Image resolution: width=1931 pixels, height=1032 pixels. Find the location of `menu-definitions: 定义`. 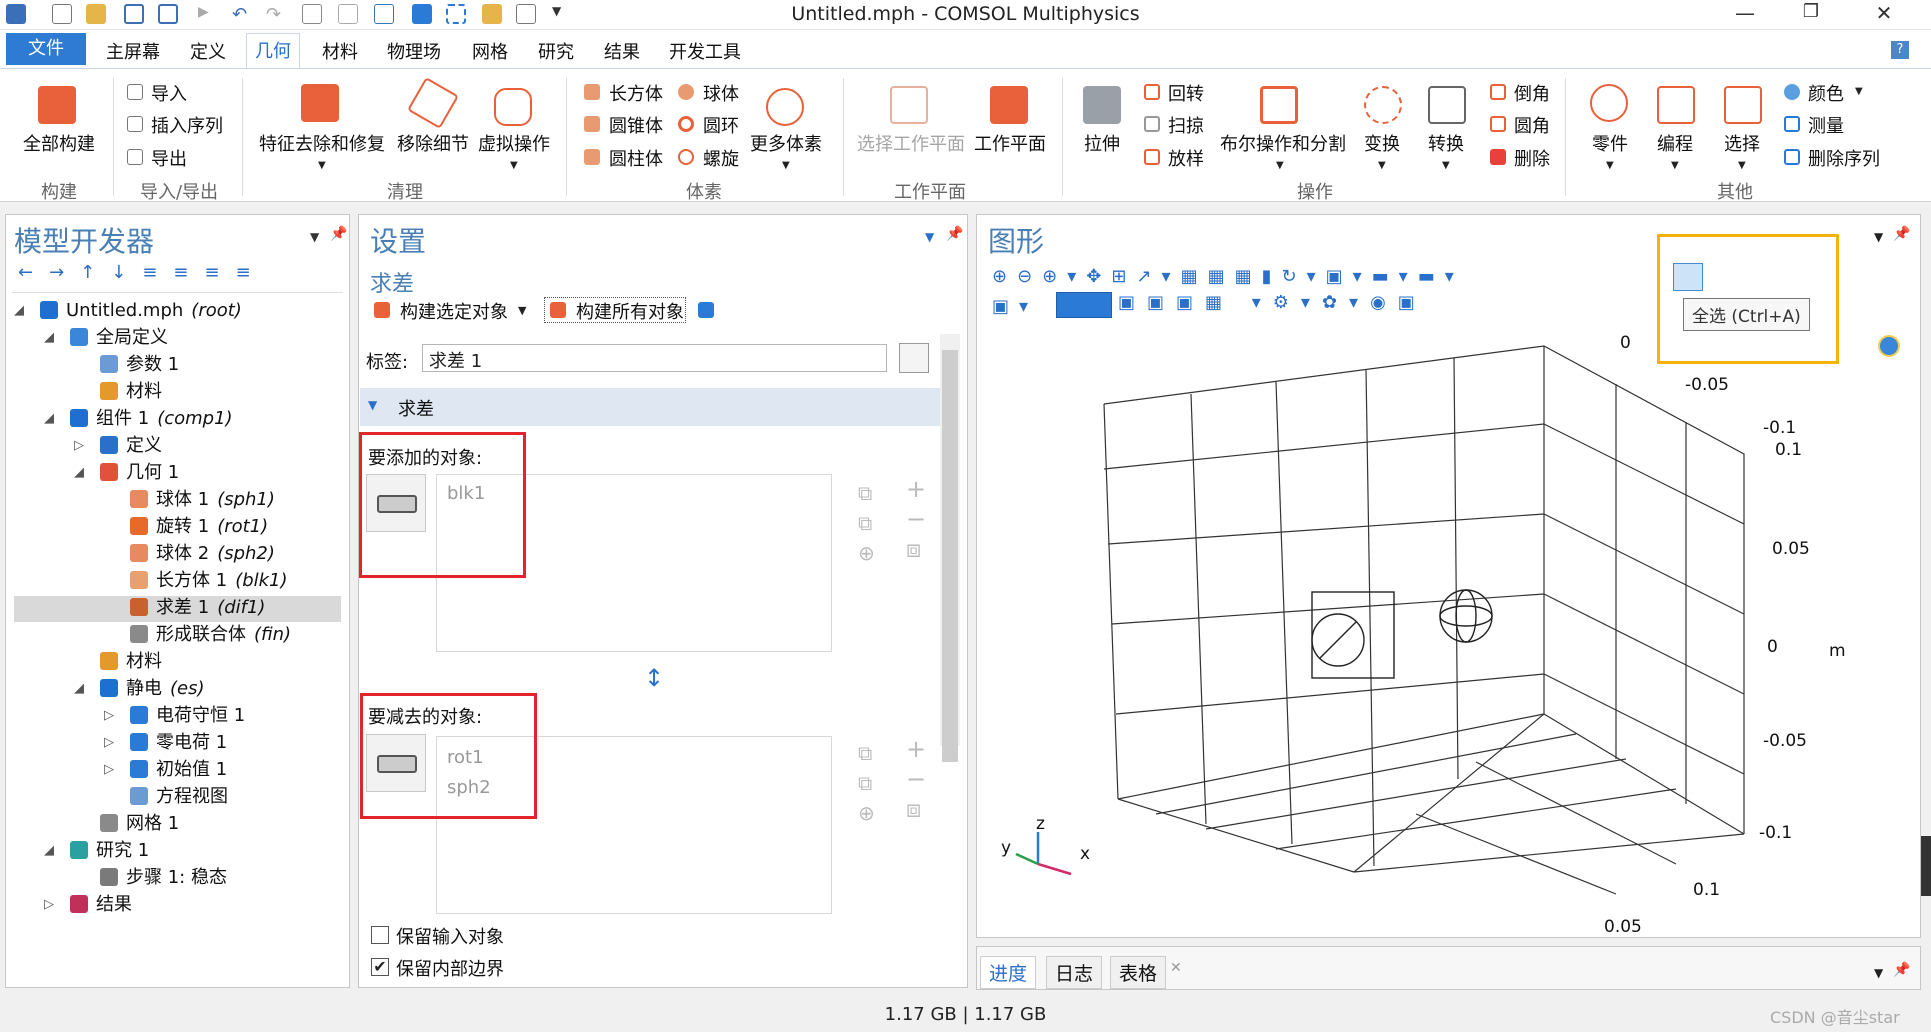

menu-definitions: 定义 is located at coordinates (208, 51).